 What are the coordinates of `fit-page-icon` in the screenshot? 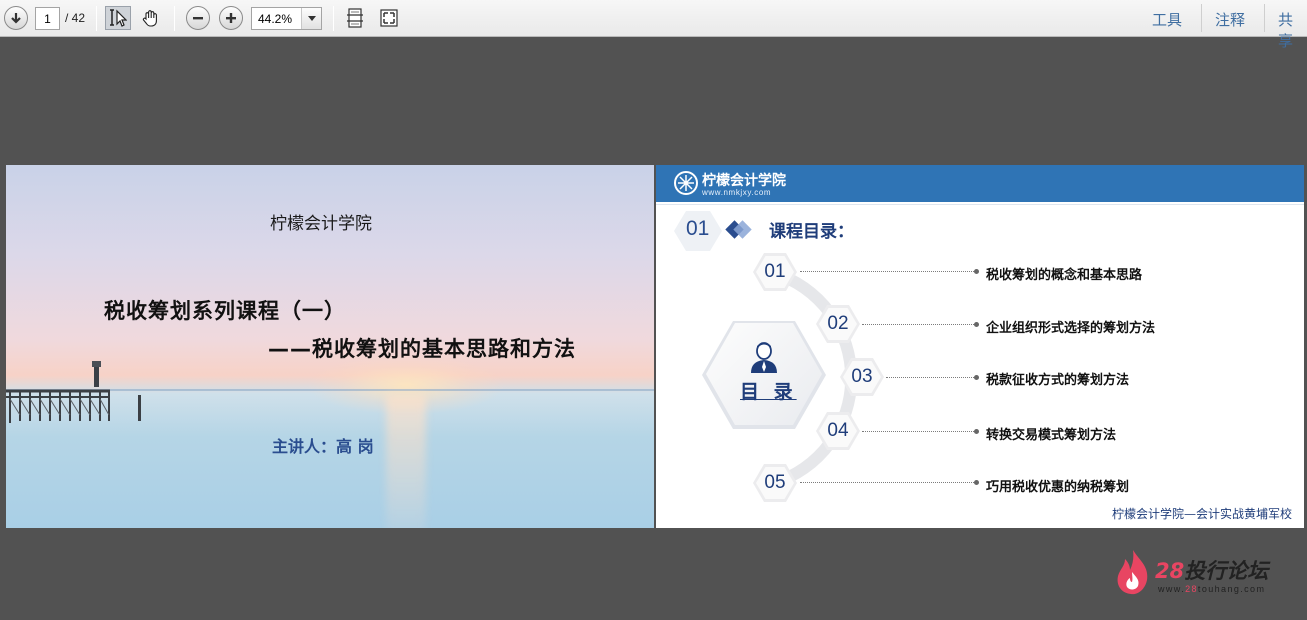 It's located at (355, 18).